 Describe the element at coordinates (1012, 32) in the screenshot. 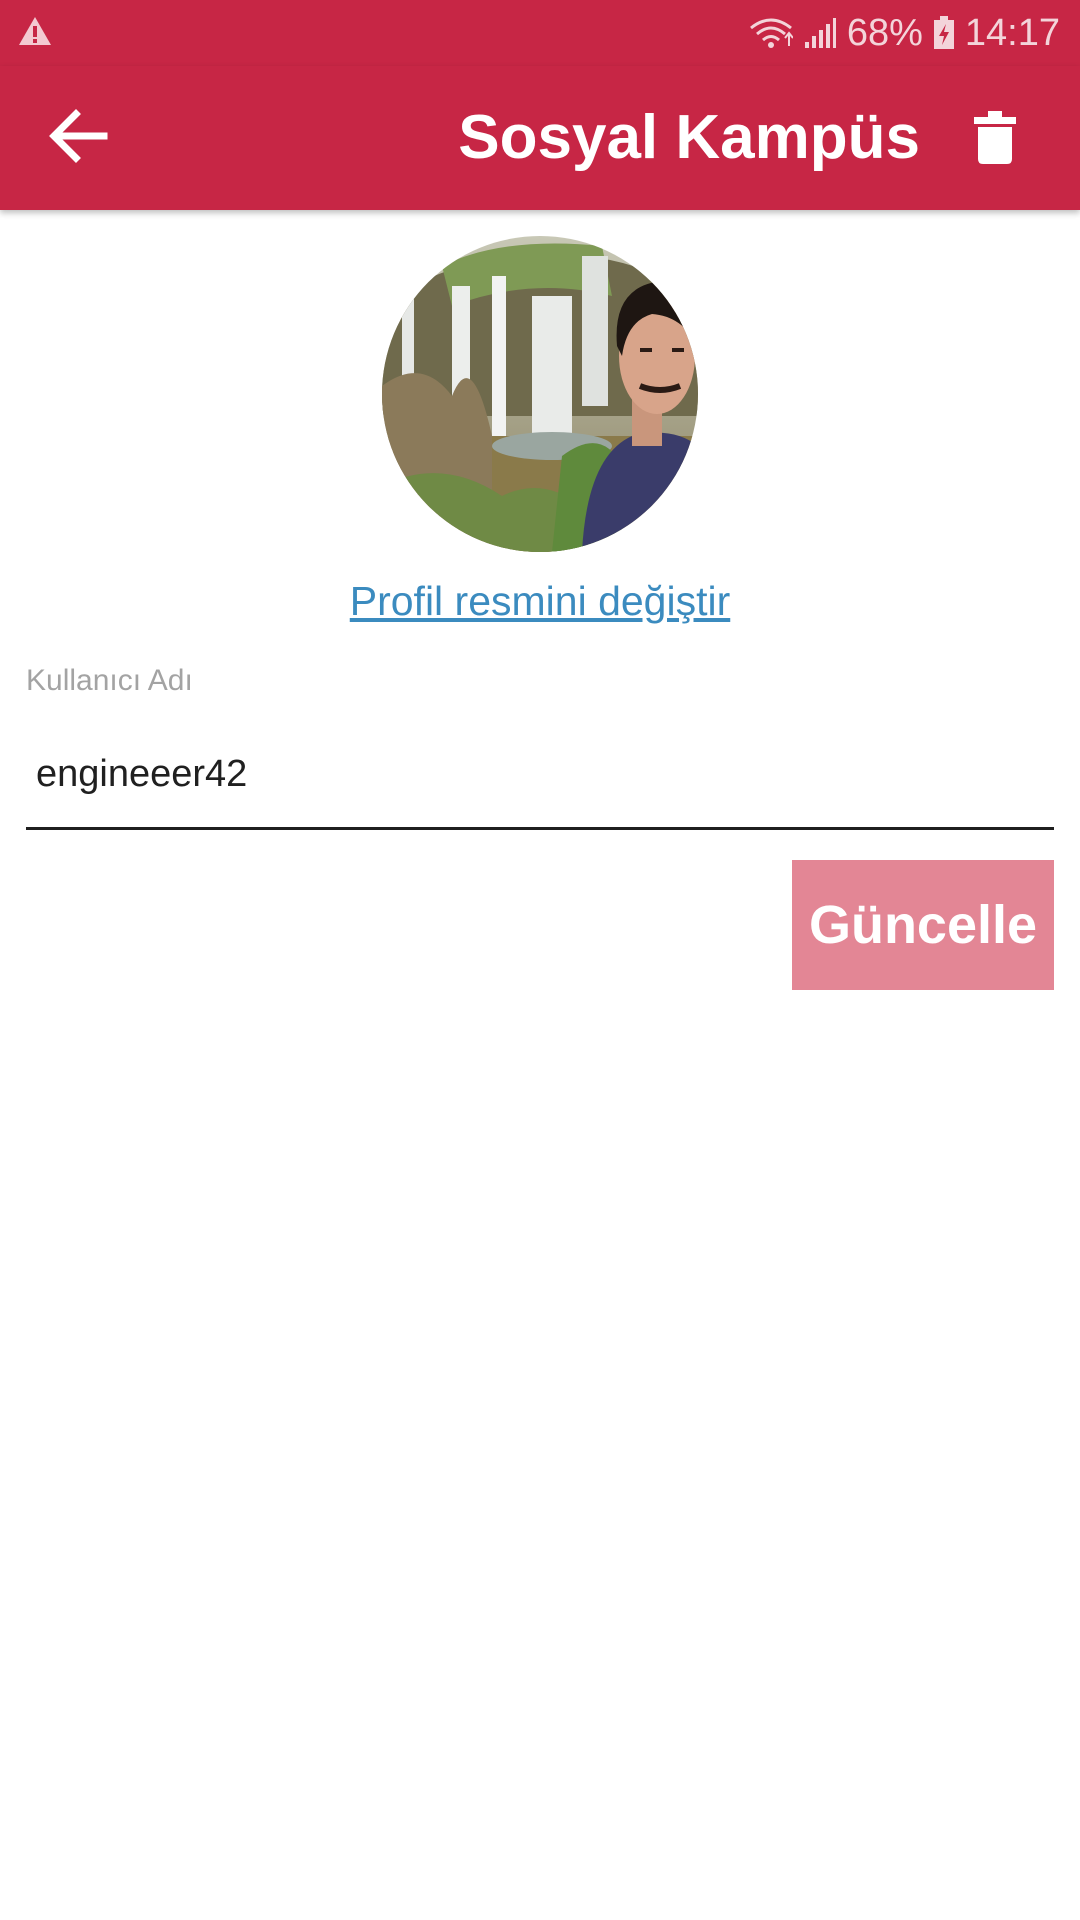

I see `clock: 14:17` at that location.